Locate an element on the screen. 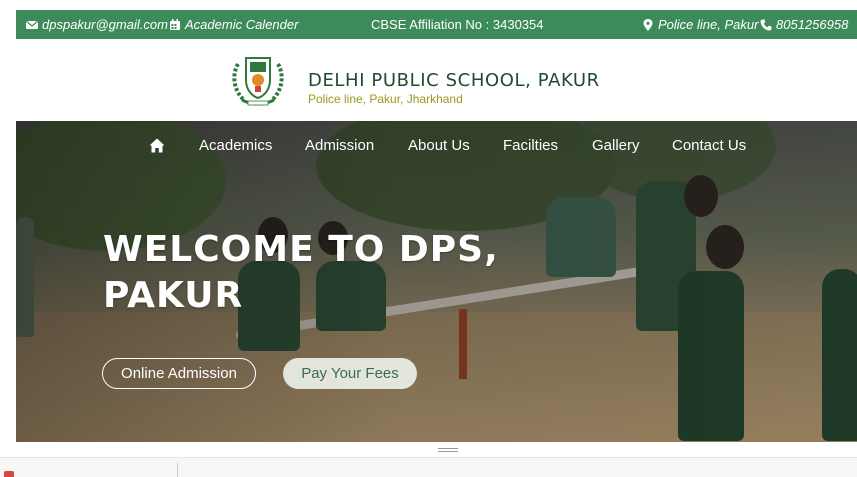 The height and width of the screenshot is (477, 857). nav-gallery: Gallery is located at coordinates (616, 145).